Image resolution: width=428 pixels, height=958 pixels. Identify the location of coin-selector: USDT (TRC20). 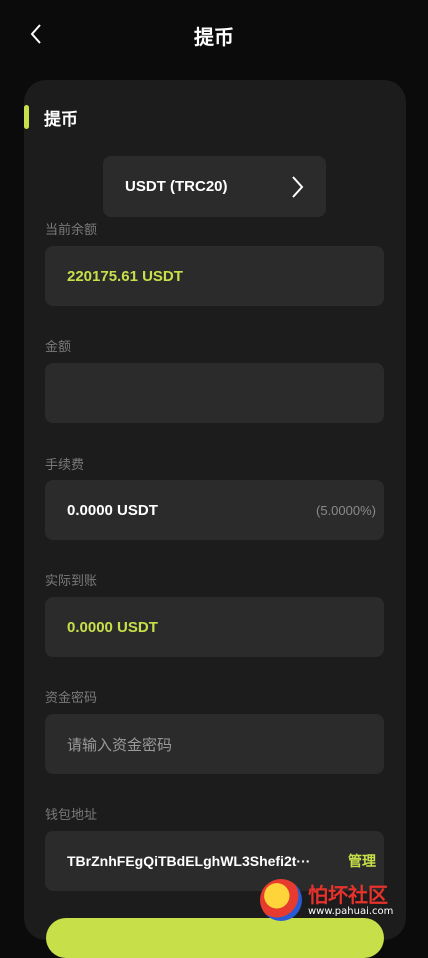
(214, 186).